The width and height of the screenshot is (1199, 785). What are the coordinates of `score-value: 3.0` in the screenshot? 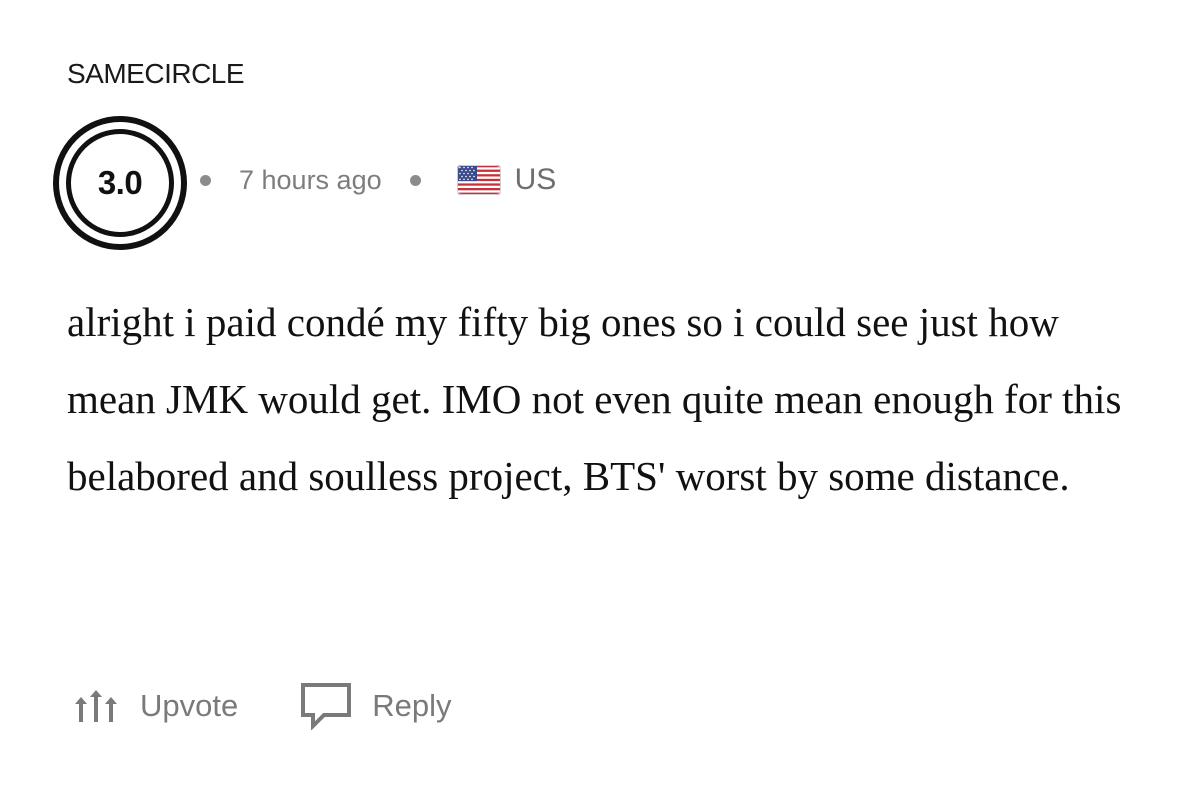 It's located at (120, 182).